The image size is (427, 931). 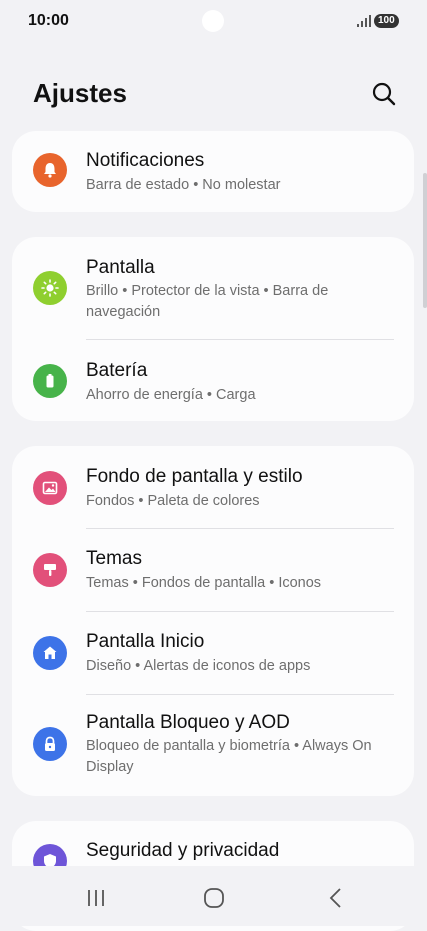 I want to click on navigation-bar, so click(x=213, y=896).